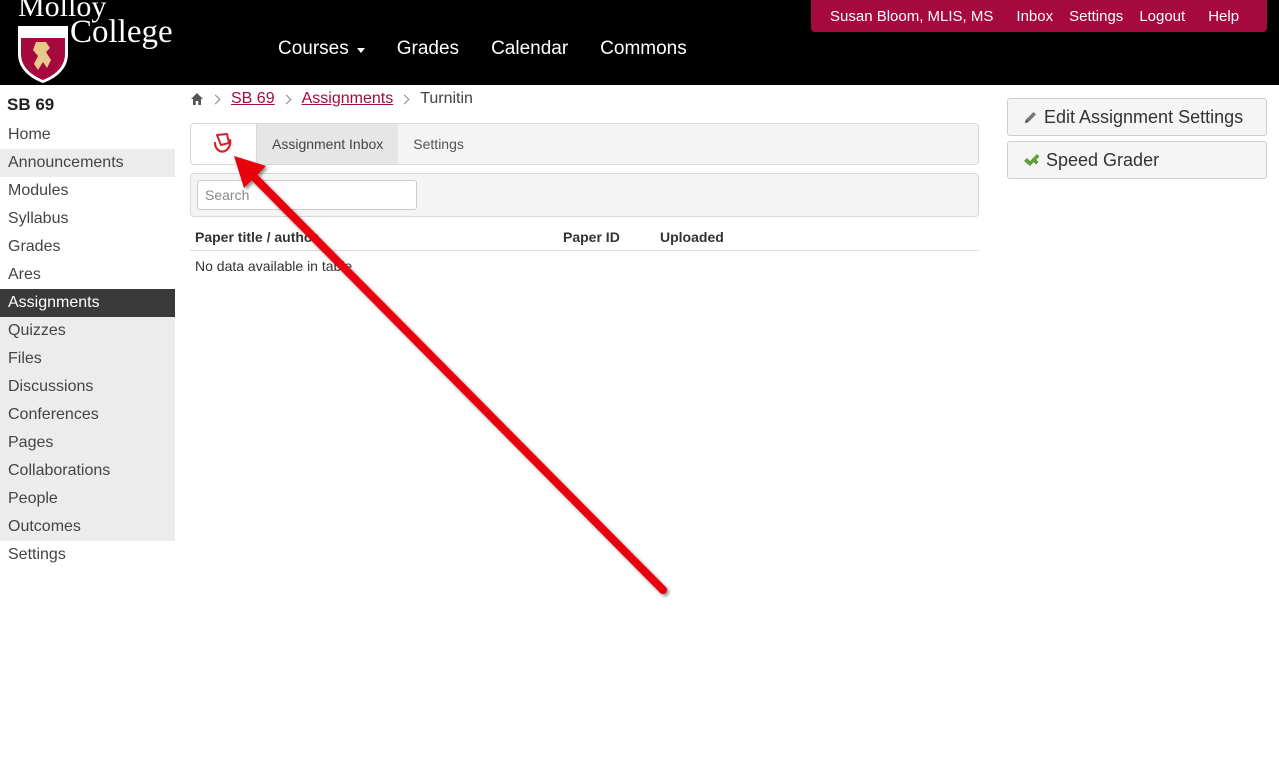  I want to click on breadcrumb-course-link: SB 69, so click(253, 99).